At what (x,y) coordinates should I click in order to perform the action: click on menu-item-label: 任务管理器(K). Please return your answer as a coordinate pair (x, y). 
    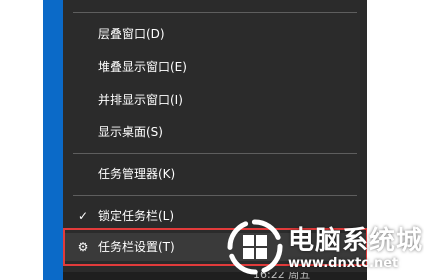
    Looking at the image, I should click on (137, 174).